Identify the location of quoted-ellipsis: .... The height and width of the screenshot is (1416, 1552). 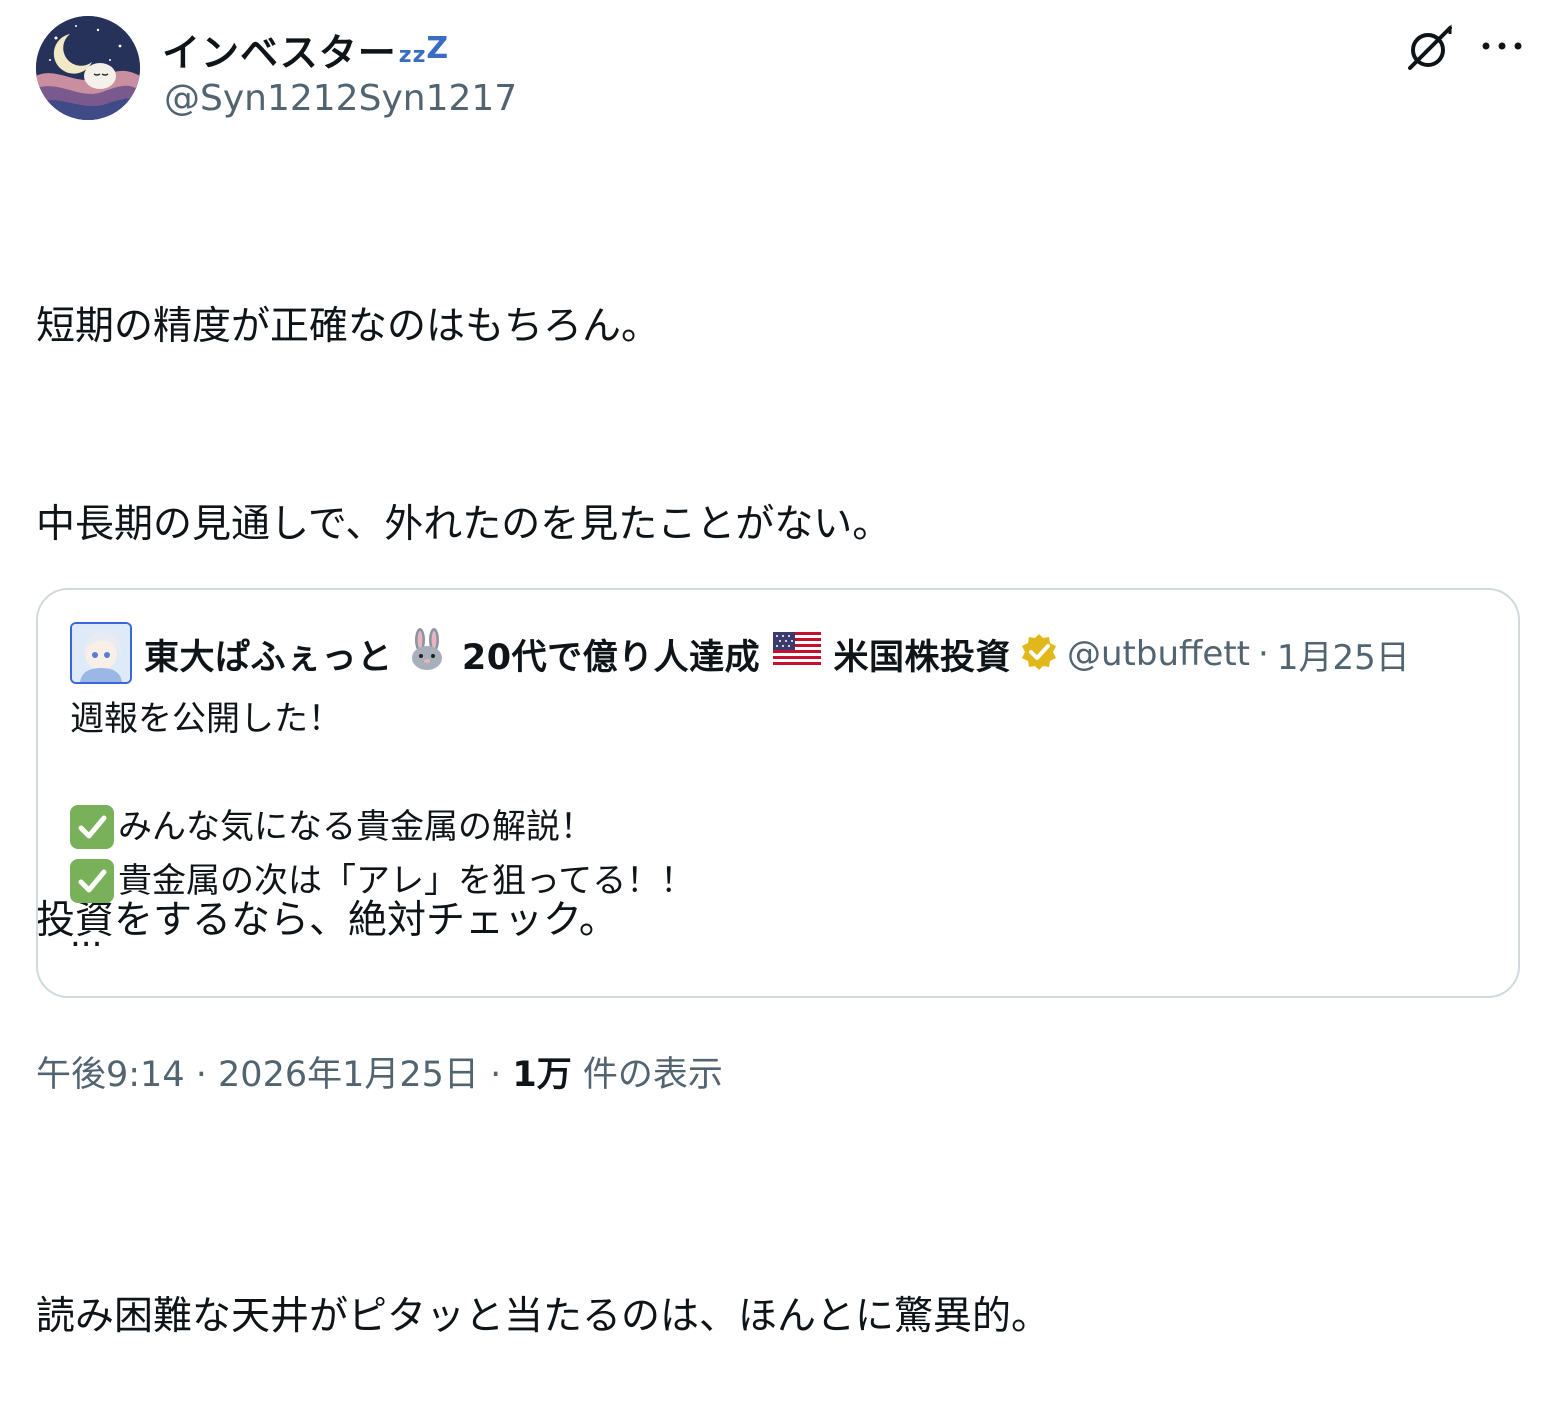
(86, 935).